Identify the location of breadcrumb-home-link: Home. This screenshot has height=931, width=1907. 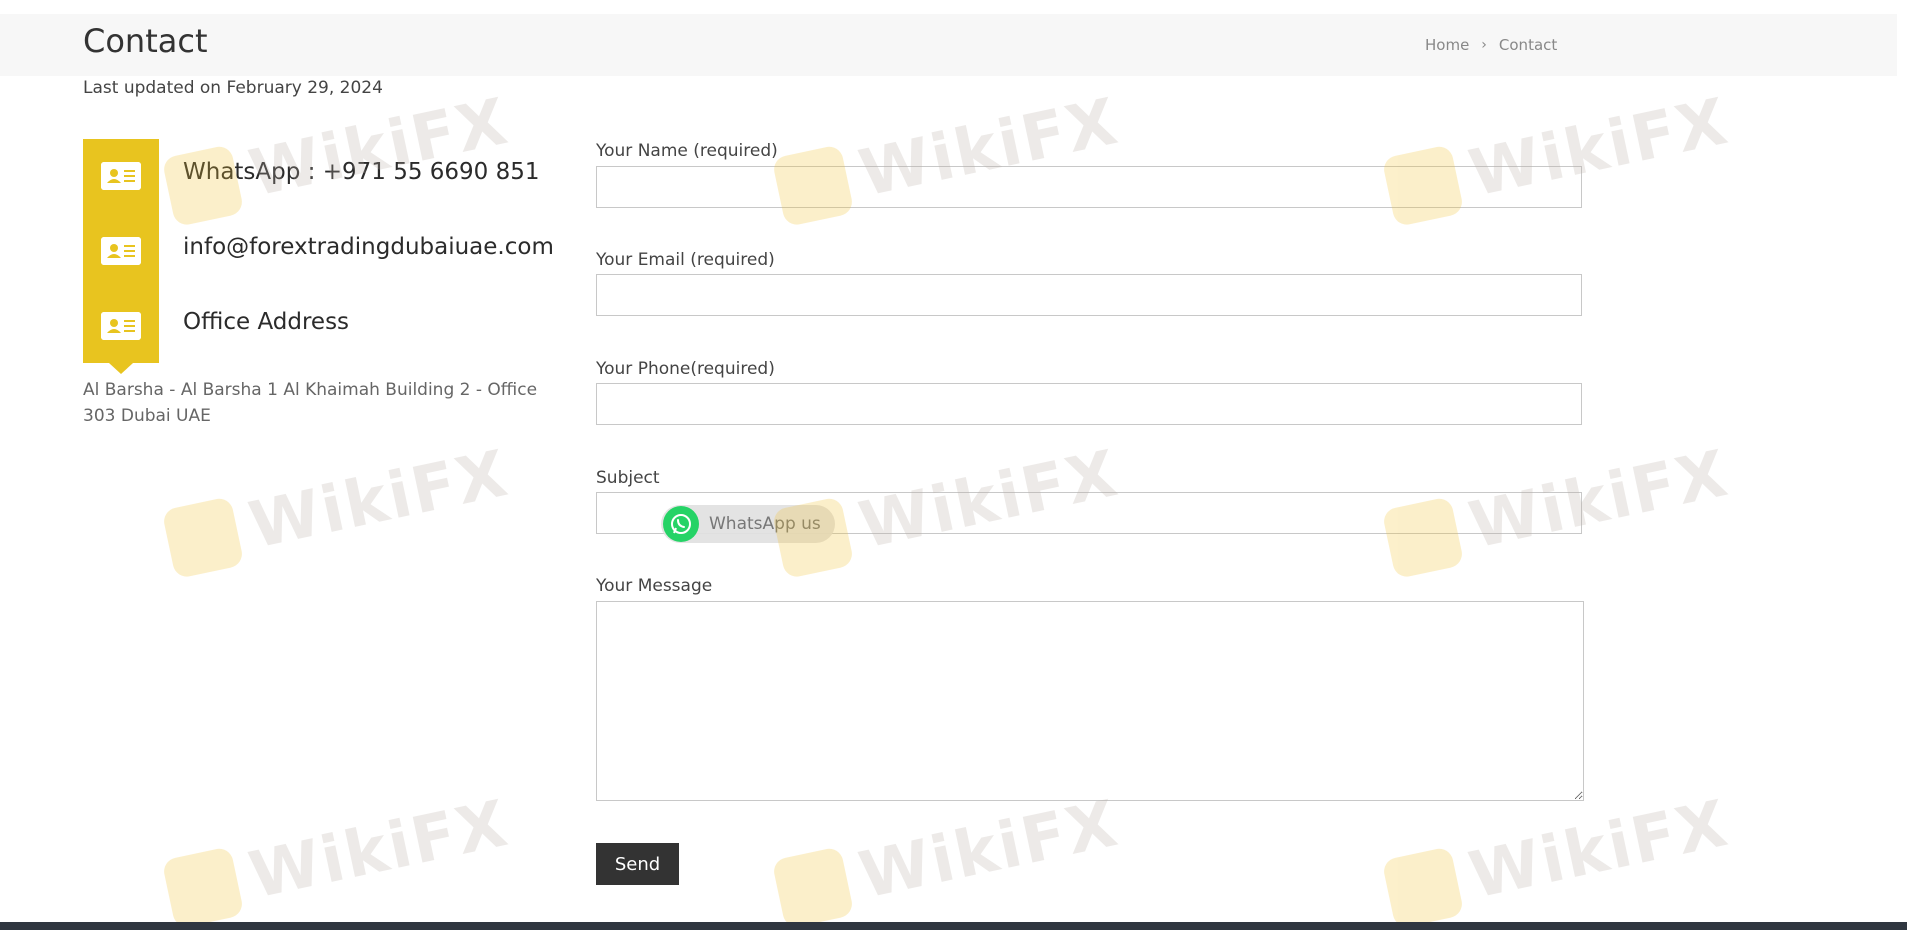
(1447, 45).